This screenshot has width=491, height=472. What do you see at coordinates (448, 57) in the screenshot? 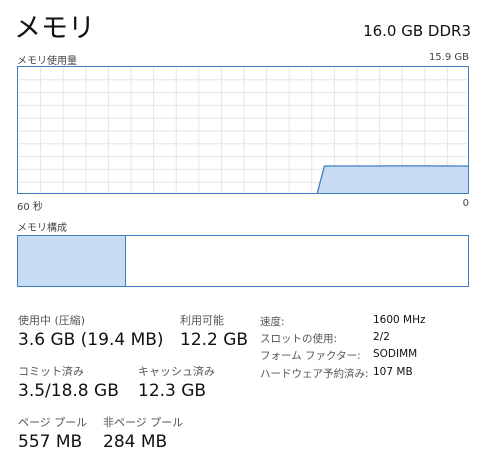
I see `usage-graph-max-label: 15.9 GB` at bounding box center [448, 57].